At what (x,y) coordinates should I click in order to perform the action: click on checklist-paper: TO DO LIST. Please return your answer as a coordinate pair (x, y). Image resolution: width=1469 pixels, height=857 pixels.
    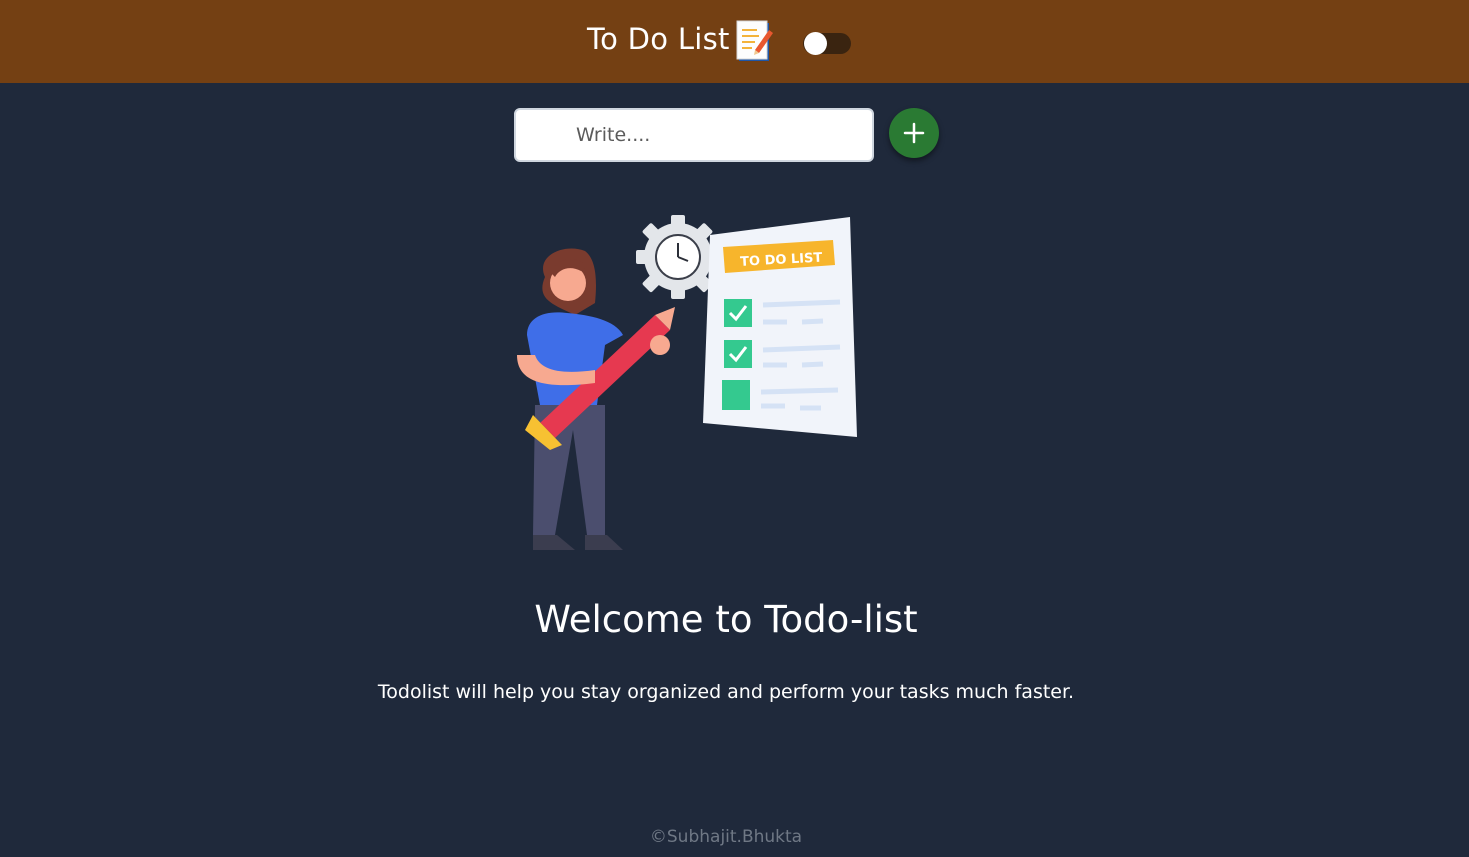
    Looking at the image, I should click on (780, 327).